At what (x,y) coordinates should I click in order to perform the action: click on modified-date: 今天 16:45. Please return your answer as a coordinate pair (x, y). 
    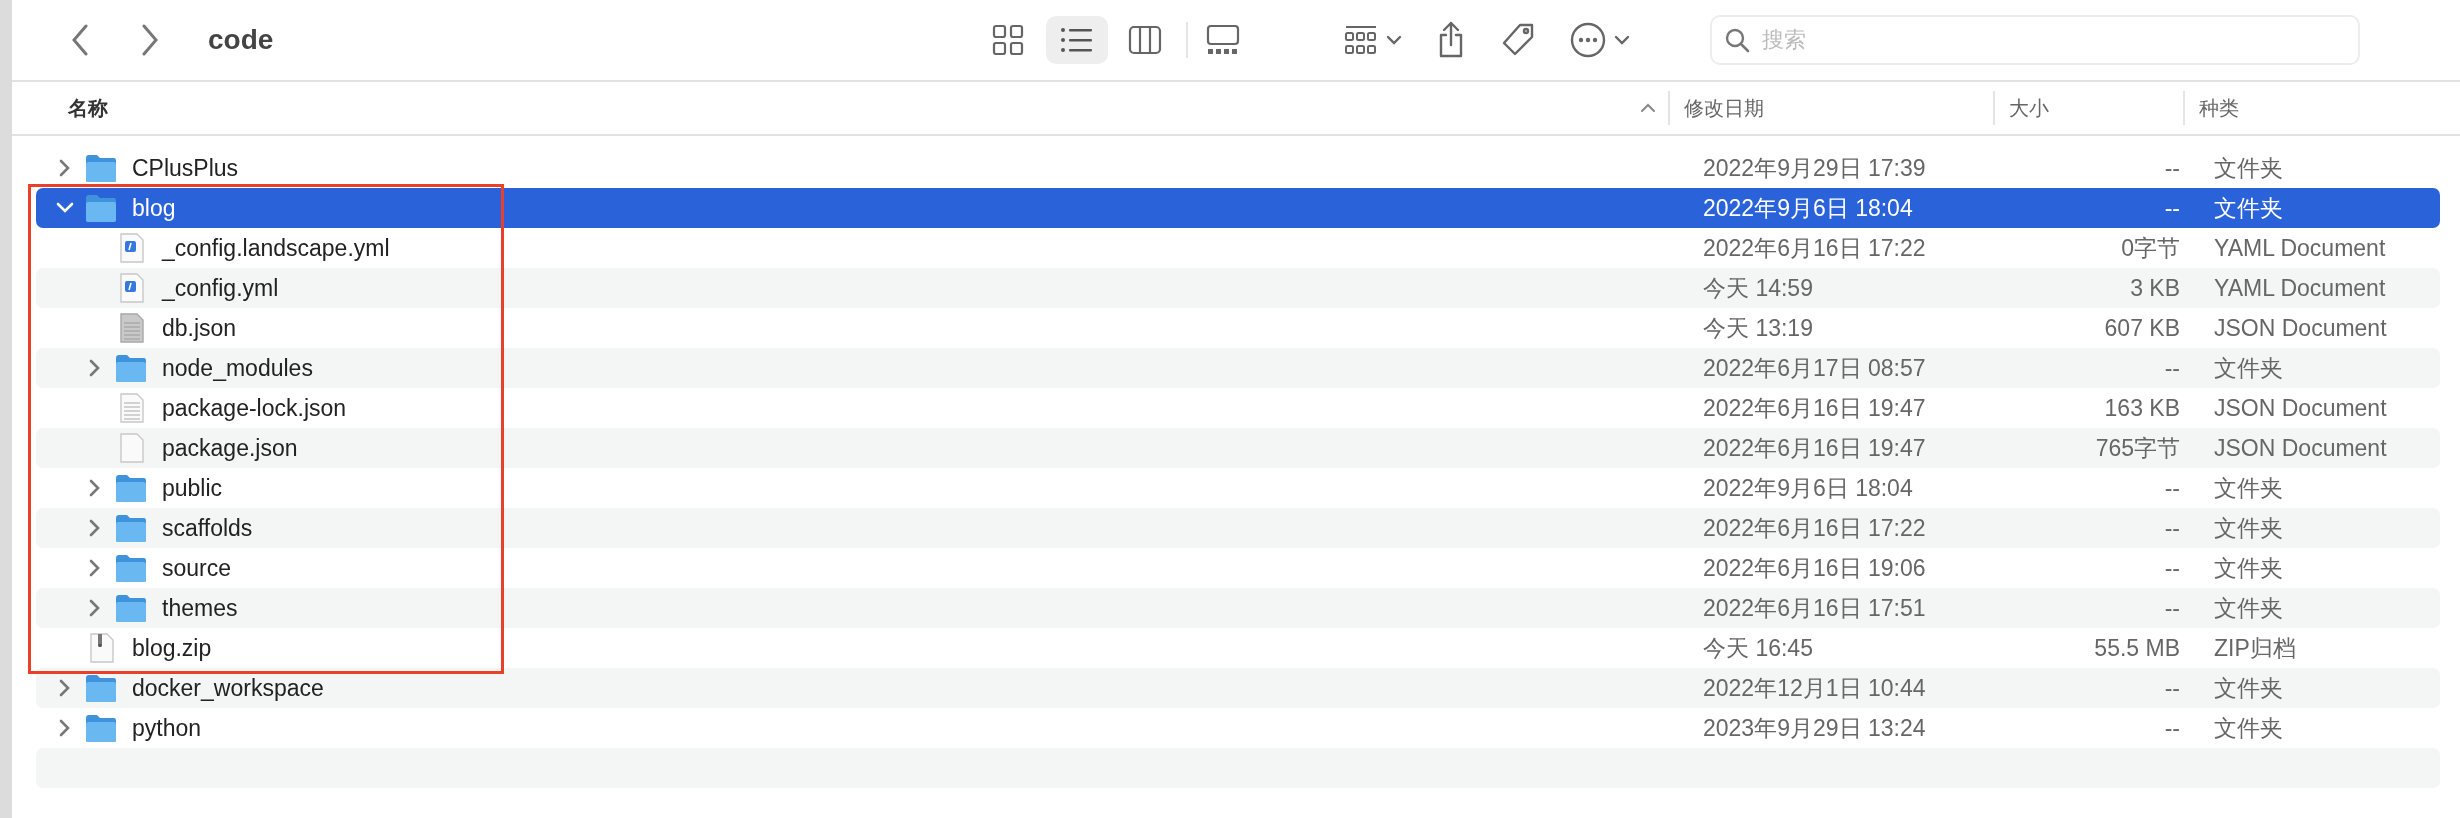
    Looking at the image, I should click on (1758, 648).